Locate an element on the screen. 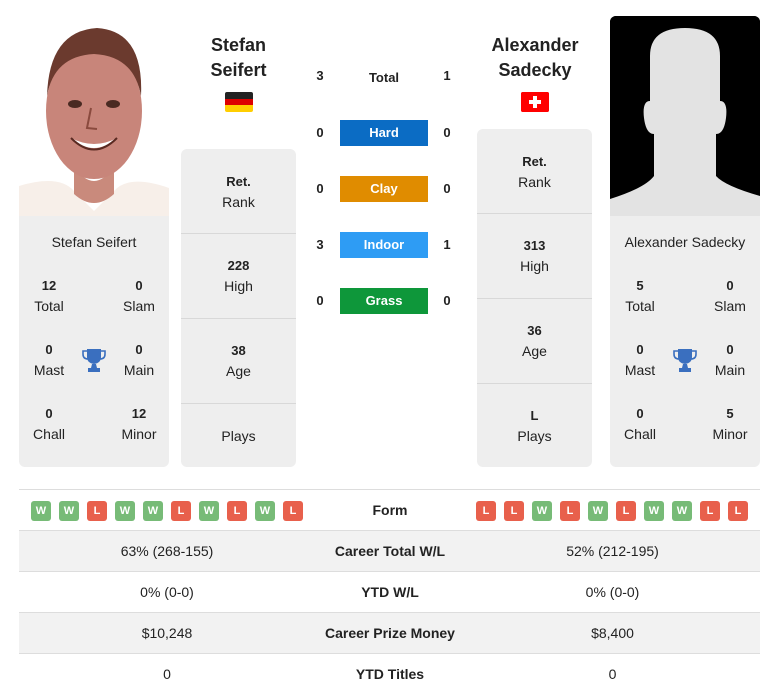 The width and height of the screenshot is (779, 699). player1-slam-titles: 0 Slam is located at coordinates (139, 296).